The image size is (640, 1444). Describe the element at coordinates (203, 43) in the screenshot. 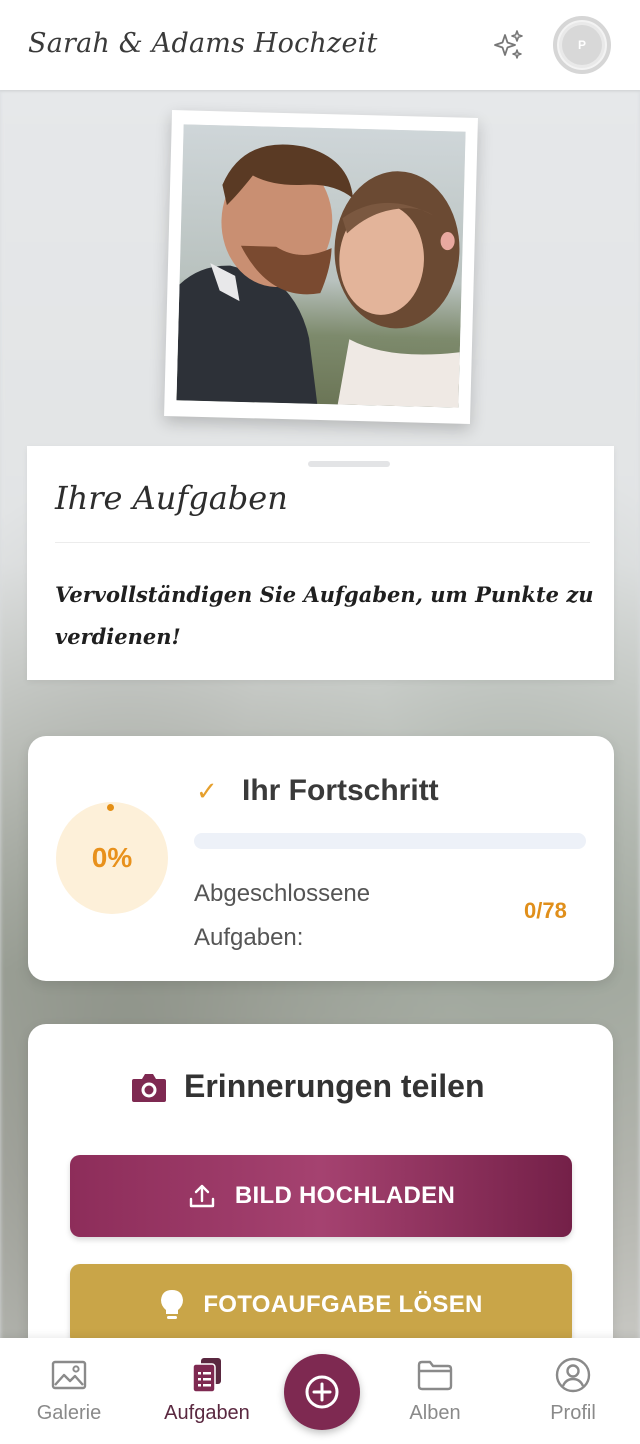

I see `event-title: Sarah & Adams Hochzeit` at that location.